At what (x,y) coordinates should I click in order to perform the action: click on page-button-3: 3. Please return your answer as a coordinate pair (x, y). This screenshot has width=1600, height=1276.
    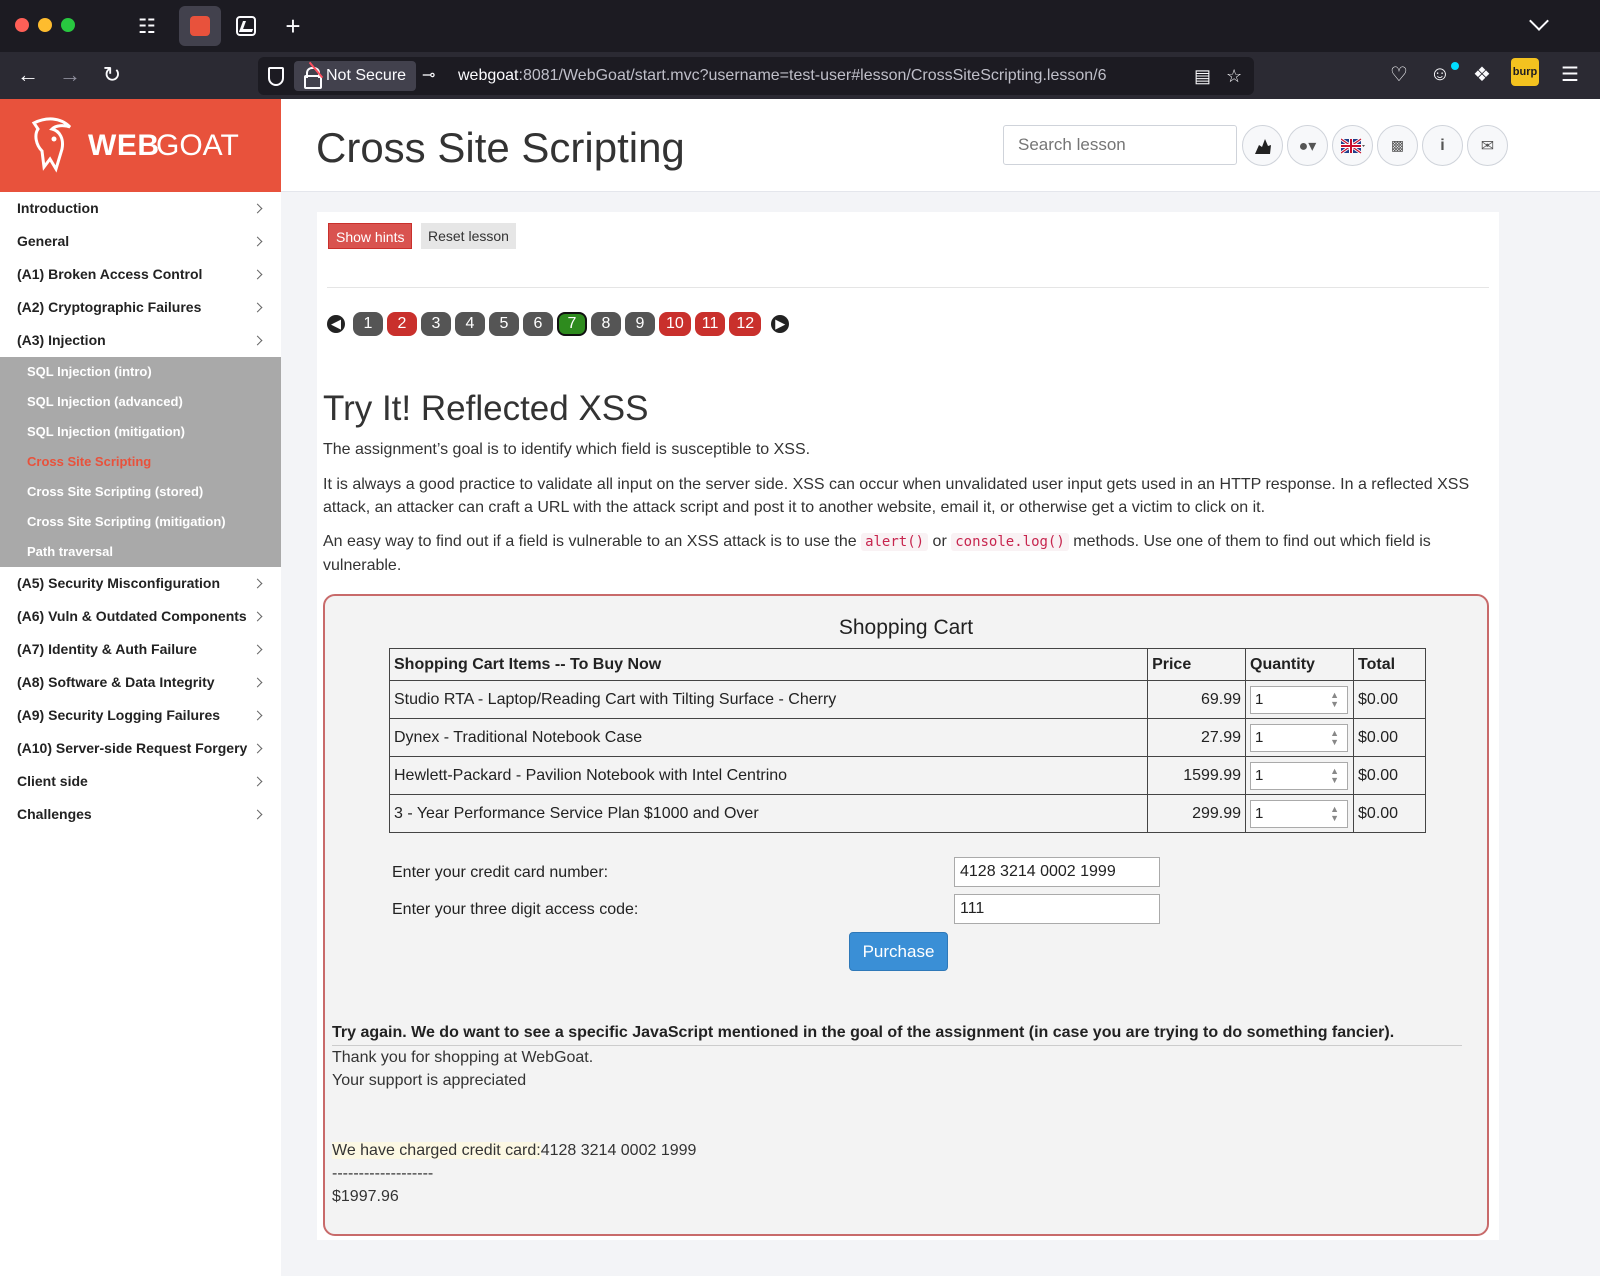
    Looking at the image, I should click on (436, 324).